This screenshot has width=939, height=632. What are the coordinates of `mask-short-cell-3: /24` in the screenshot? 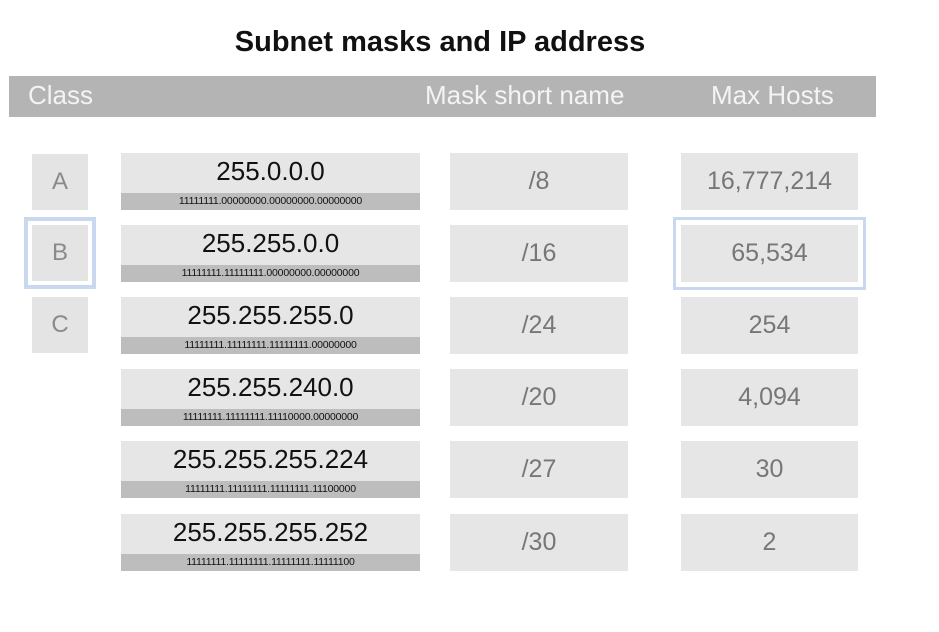 It's located at (539, 325).